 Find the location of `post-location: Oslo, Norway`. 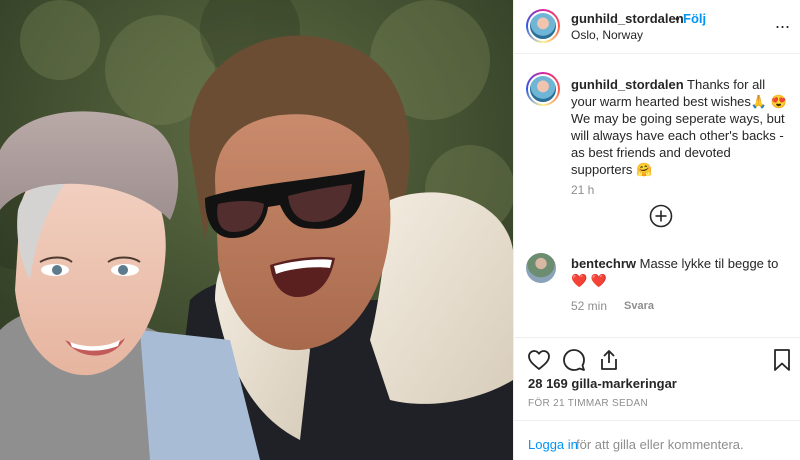

post-location: Oslo, Norway is located at coordinates (607, 35).